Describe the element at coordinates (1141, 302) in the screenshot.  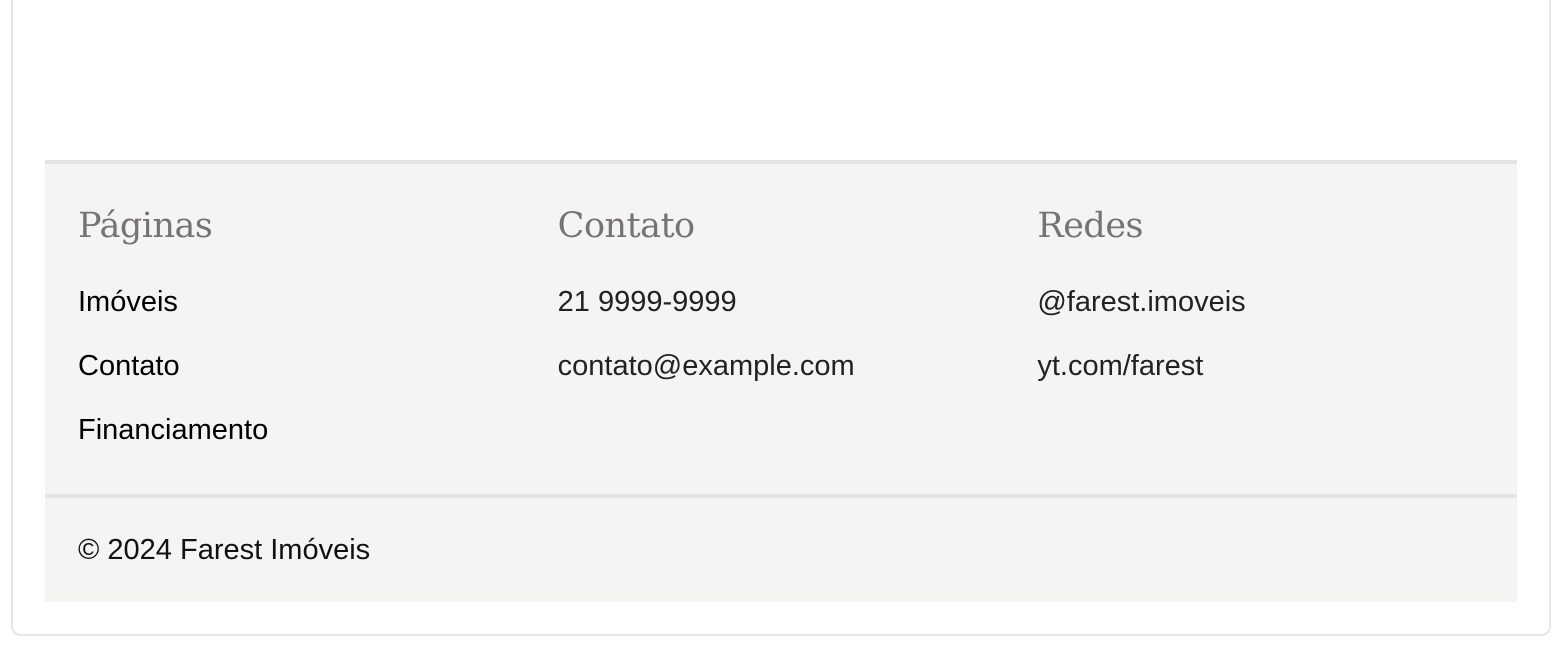
I see `social-instagram: @farest.imoveis` at that location.